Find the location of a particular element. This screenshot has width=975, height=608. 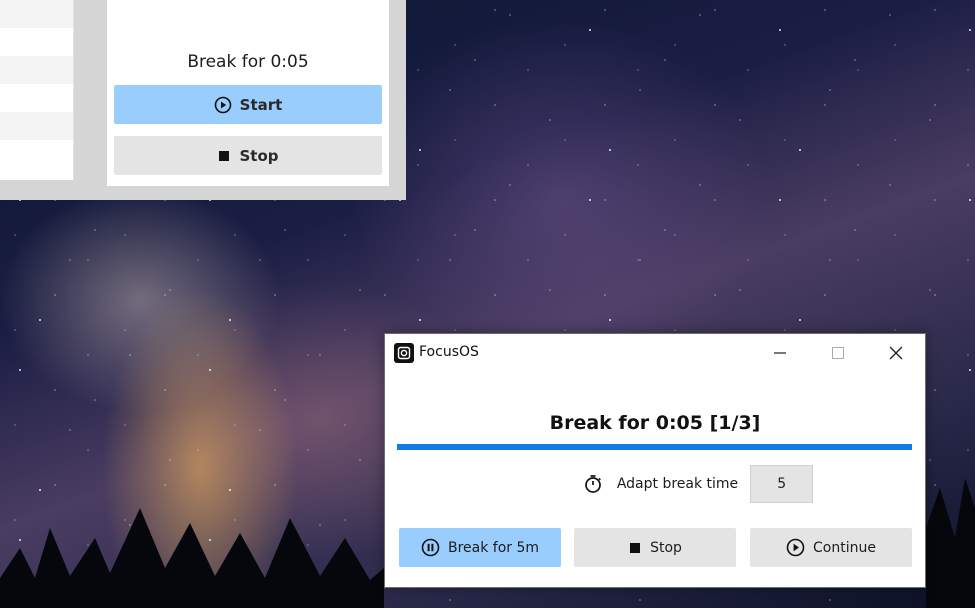

background-task-list is located at coordinates (37, 90).